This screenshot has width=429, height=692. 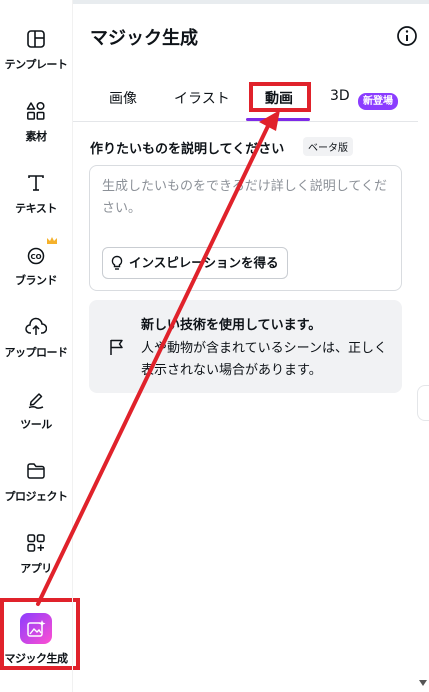 What do you see at coordinates (36, 543) in the screenshot?
I see `apps-icon` at bounding box center [36, 543].